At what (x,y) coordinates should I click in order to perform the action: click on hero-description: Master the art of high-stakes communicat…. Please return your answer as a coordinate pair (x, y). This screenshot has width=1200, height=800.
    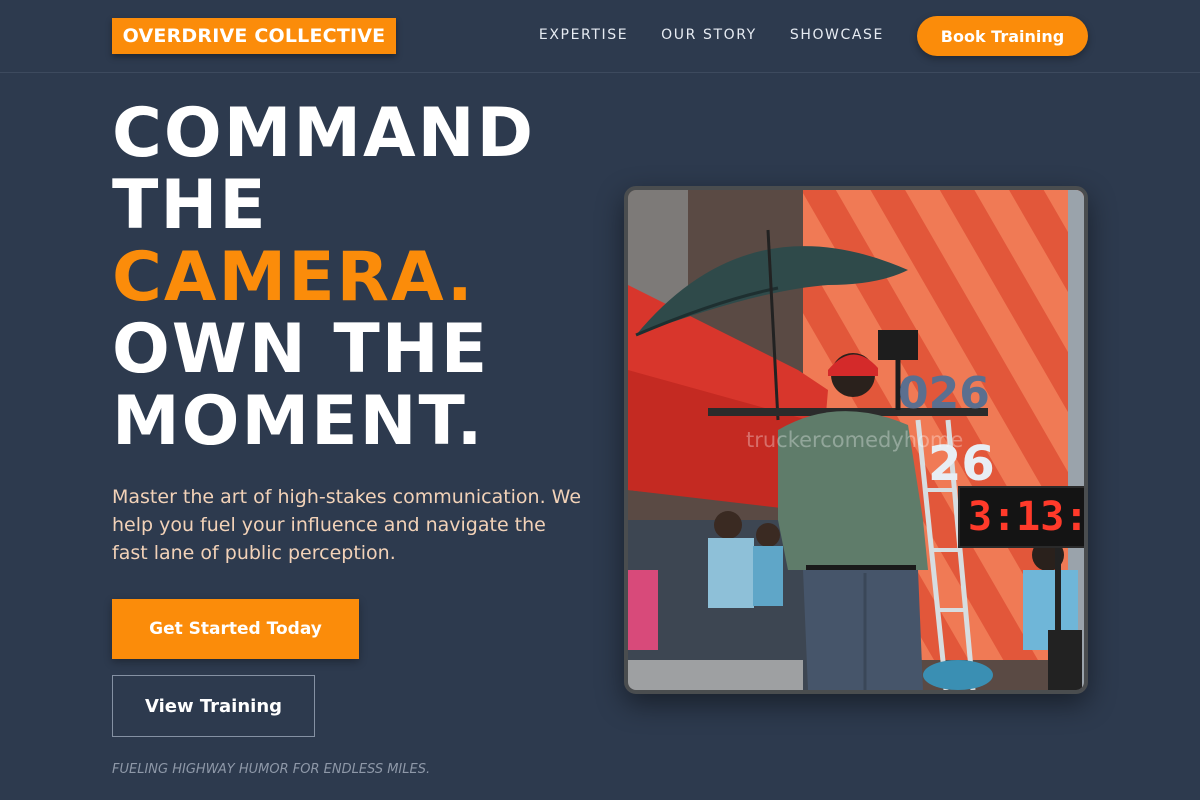
    Looking at the image, I should click on (347, 525).